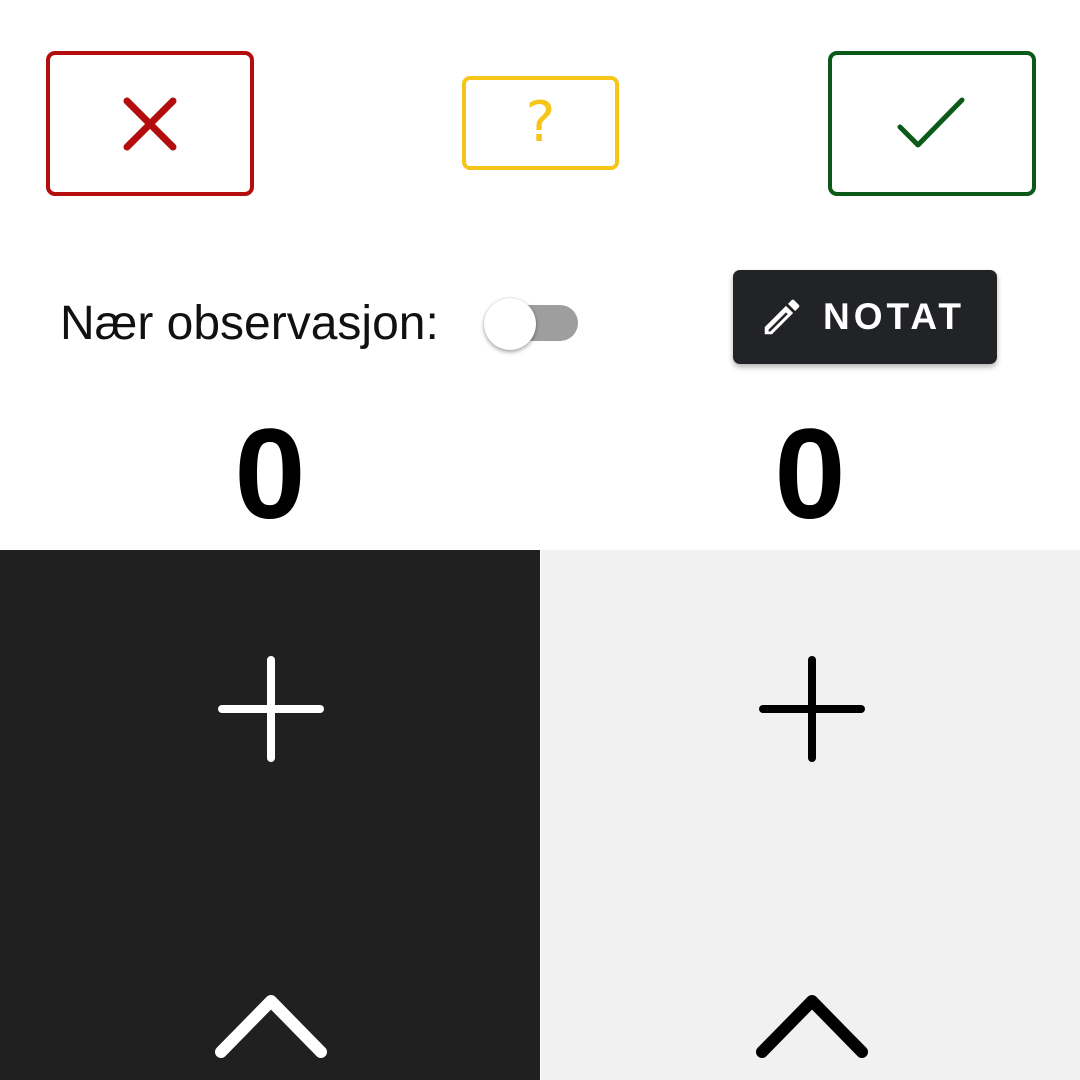 The height and width of the screenshot is (1080, 1080). What do you see at coordinates (270, 474) in the screenshot?
I see `left-counter-value: 0` at bounding box center [270, 474].